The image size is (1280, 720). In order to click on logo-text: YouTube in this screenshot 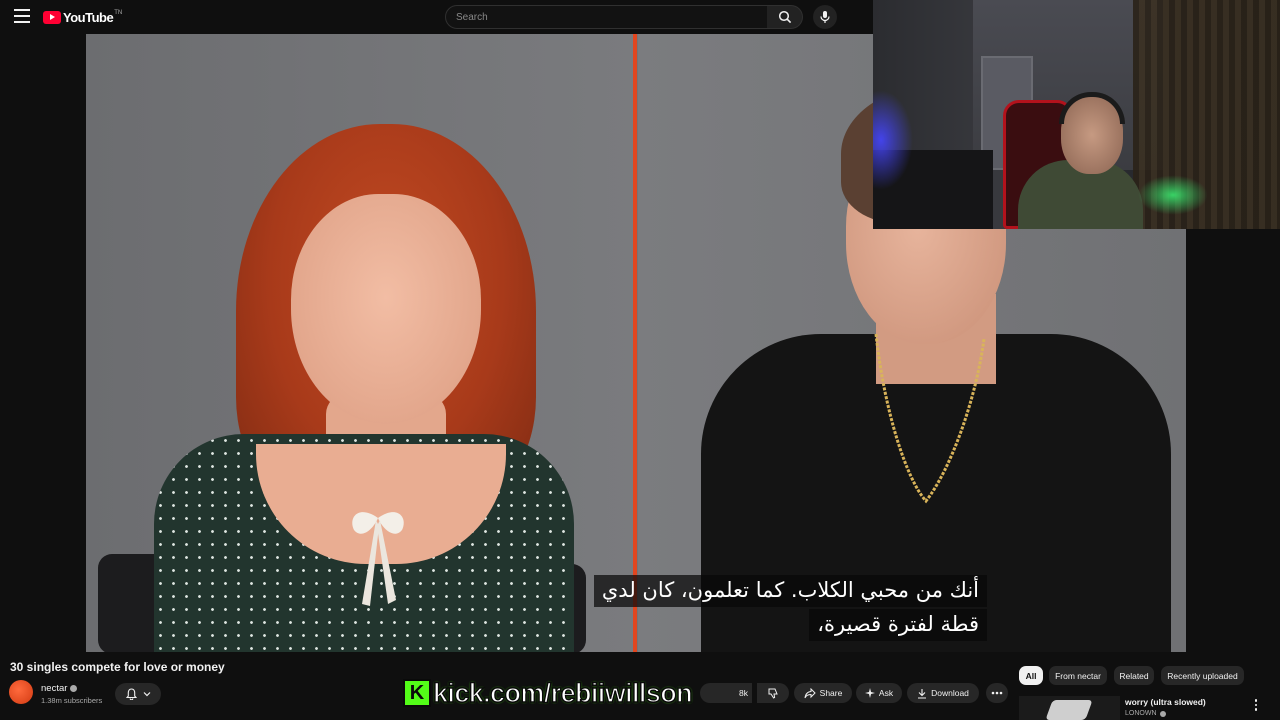, I will do `click(88, 17)`.